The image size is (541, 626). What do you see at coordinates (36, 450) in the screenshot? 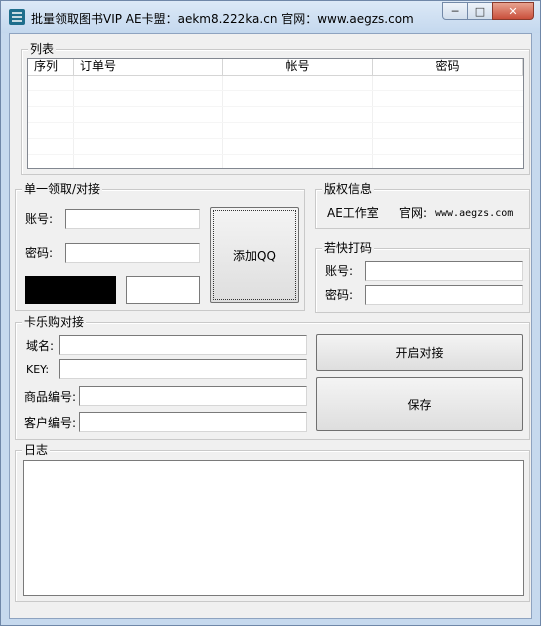
I see `log-group-title: 日志` at bounding box center [36, 450].